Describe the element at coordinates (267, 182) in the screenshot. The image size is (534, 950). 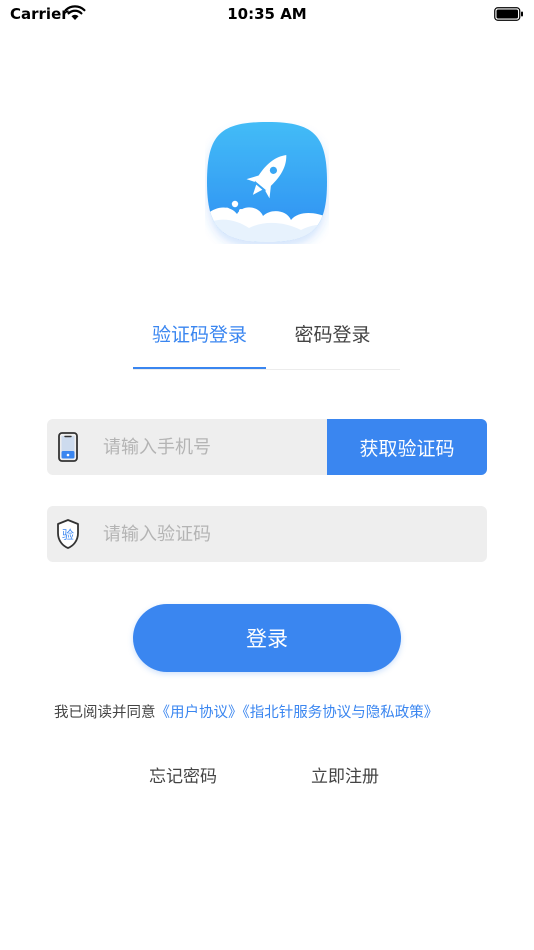
I see `app-logo` at that location.